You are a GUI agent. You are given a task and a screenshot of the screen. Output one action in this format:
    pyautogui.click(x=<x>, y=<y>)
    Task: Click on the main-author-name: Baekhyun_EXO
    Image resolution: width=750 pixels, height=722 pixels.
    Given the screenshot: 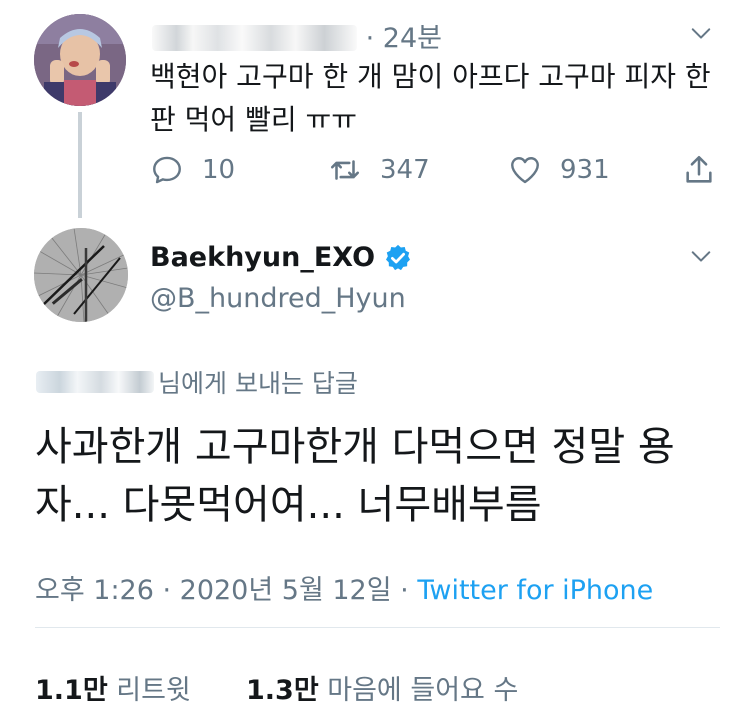 What is the action you would take?
    pyautogui.click(x=281, y=257)
    